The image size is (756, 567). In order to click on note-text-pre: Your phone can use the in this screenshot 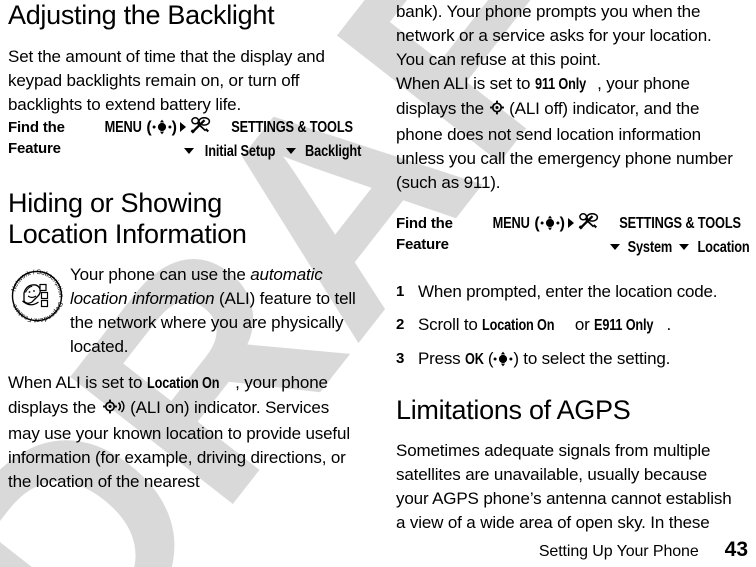, I will do `click(160, 274)`.